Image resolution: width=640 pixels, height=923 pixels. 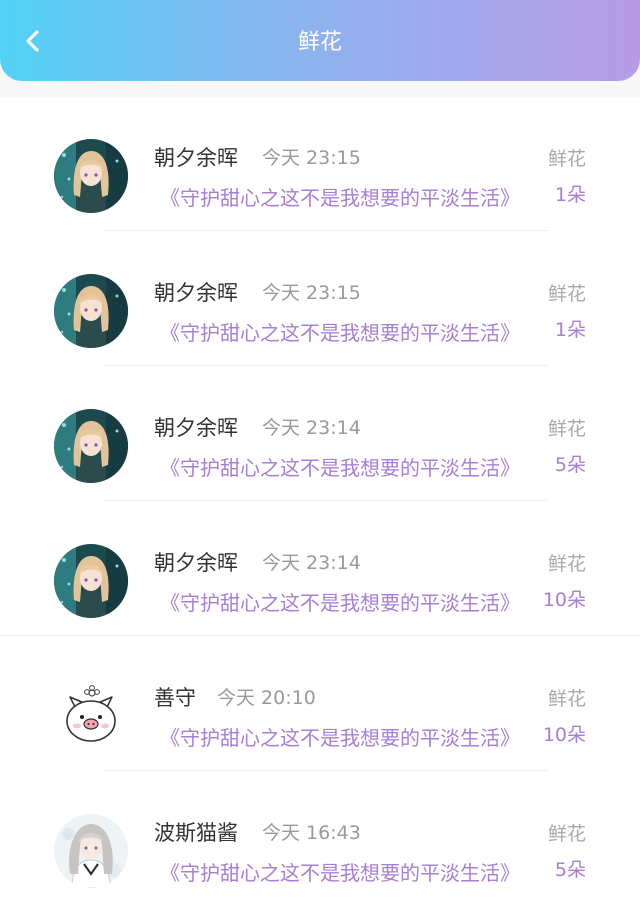 What do you see at coordinates (175, 698) in the screenshot?
I see `sender-name: 善守` at bounding box center [175, 698].